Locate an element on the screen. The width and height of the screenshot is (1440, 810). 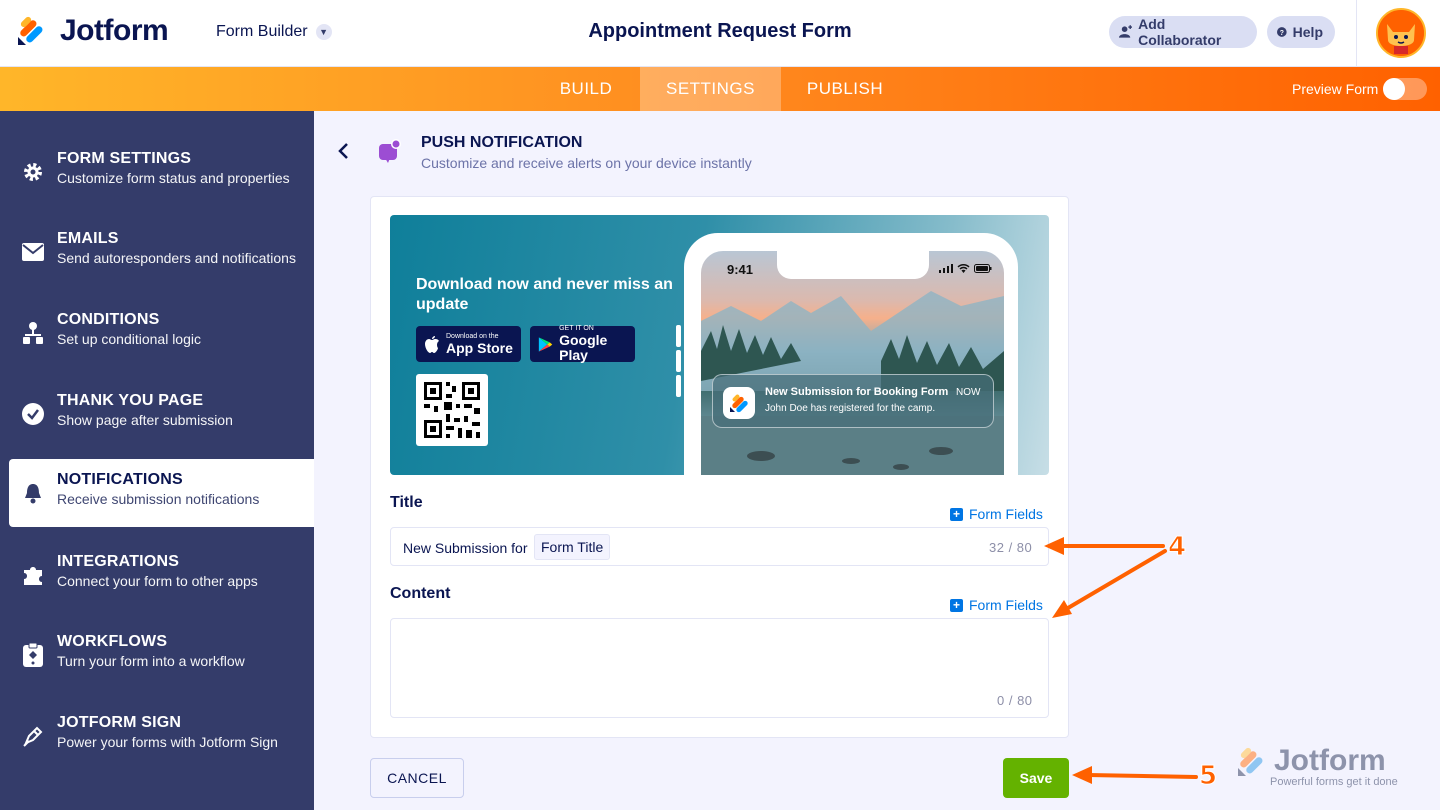
add-collaborator-label: Add Collaborator is located at coordinates (1180, 32).